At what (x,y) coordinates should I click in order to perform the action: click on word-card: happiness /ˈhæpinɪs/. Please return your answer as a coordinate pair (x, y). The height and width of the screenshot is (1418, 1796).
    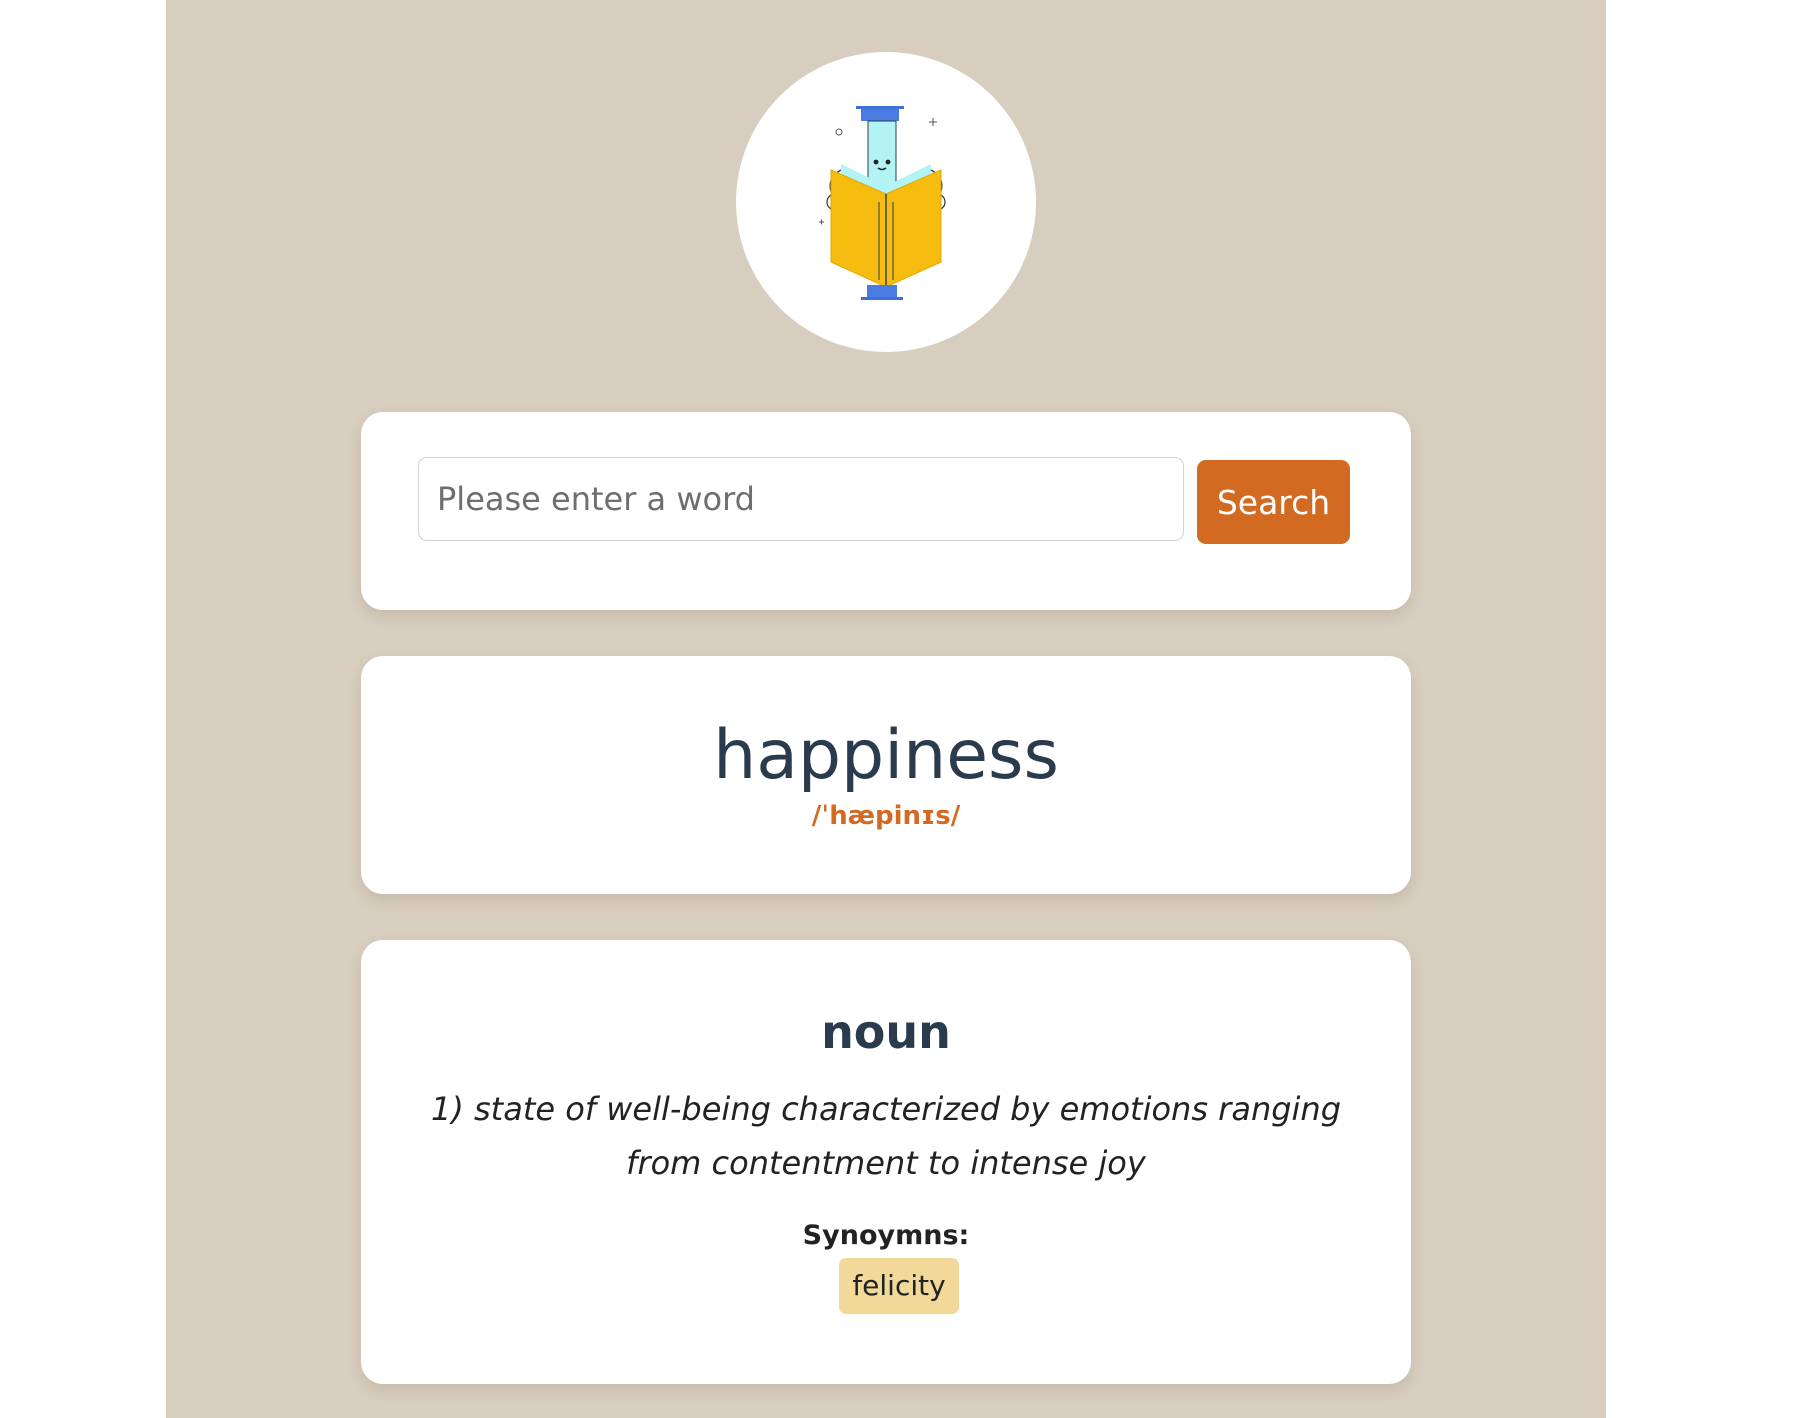
    Looking at the image, I should click on (886, 775).